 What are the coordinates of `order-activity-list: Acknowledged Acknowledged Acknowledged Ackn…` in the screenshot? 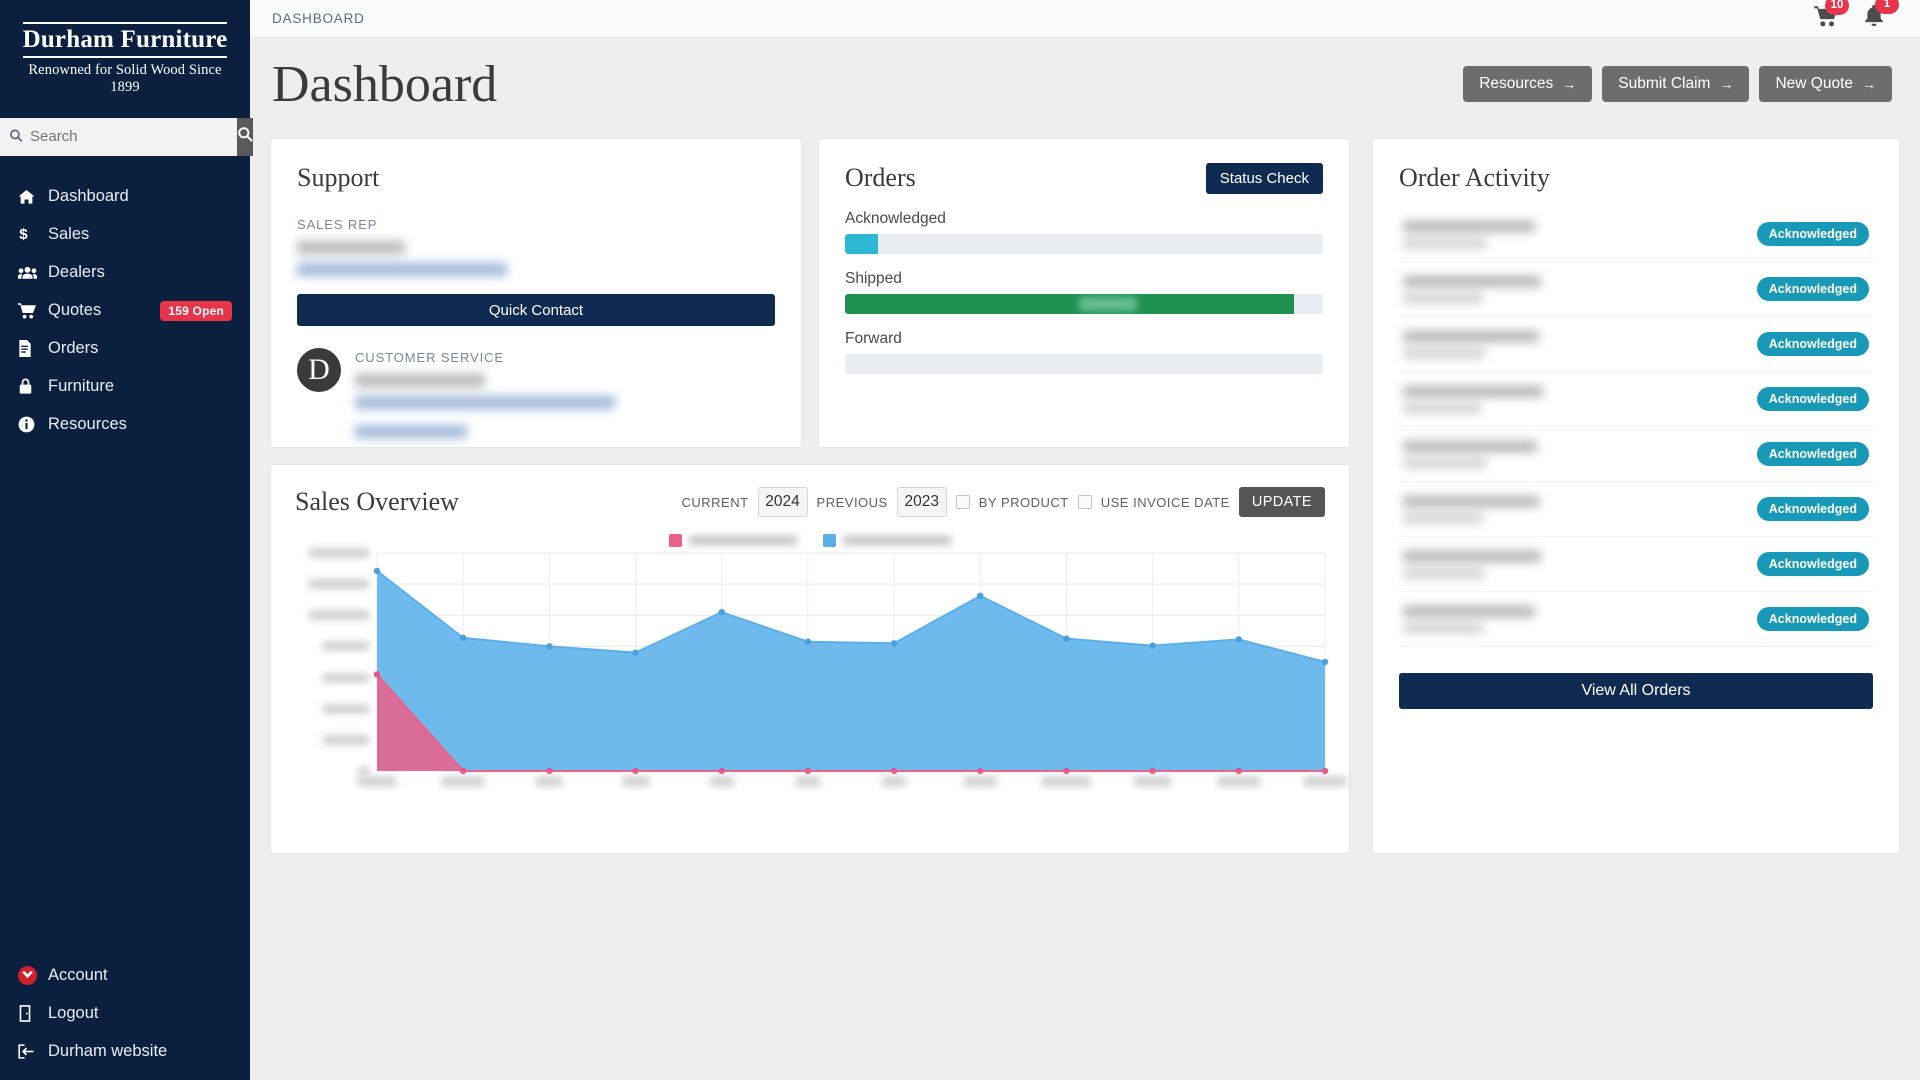 It's located at (1636, 427).